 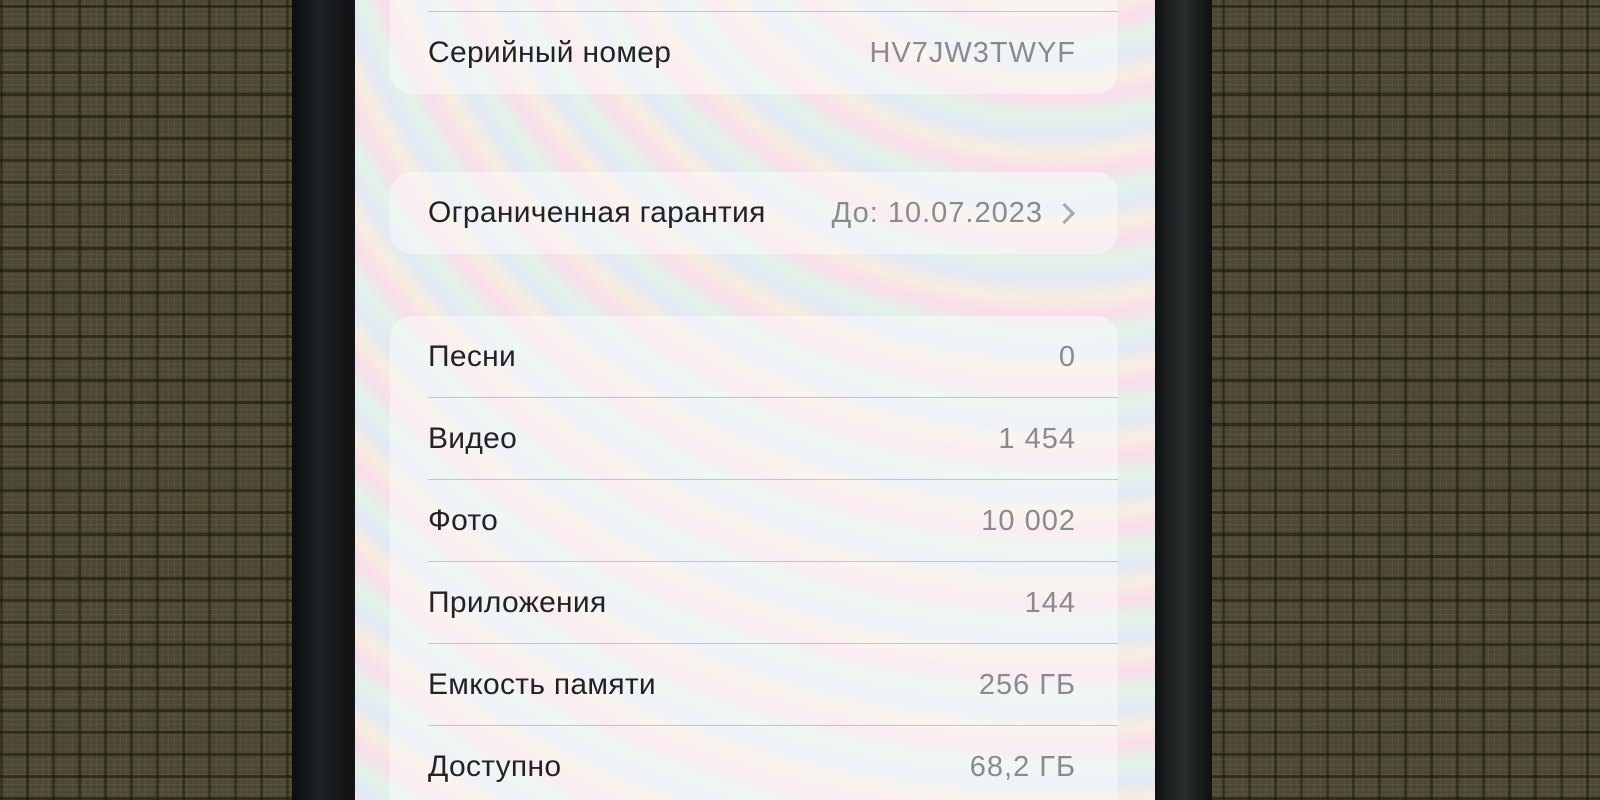 I want to click on warranty-label: Ограниченная гарантия, so click(x=597, y=212).